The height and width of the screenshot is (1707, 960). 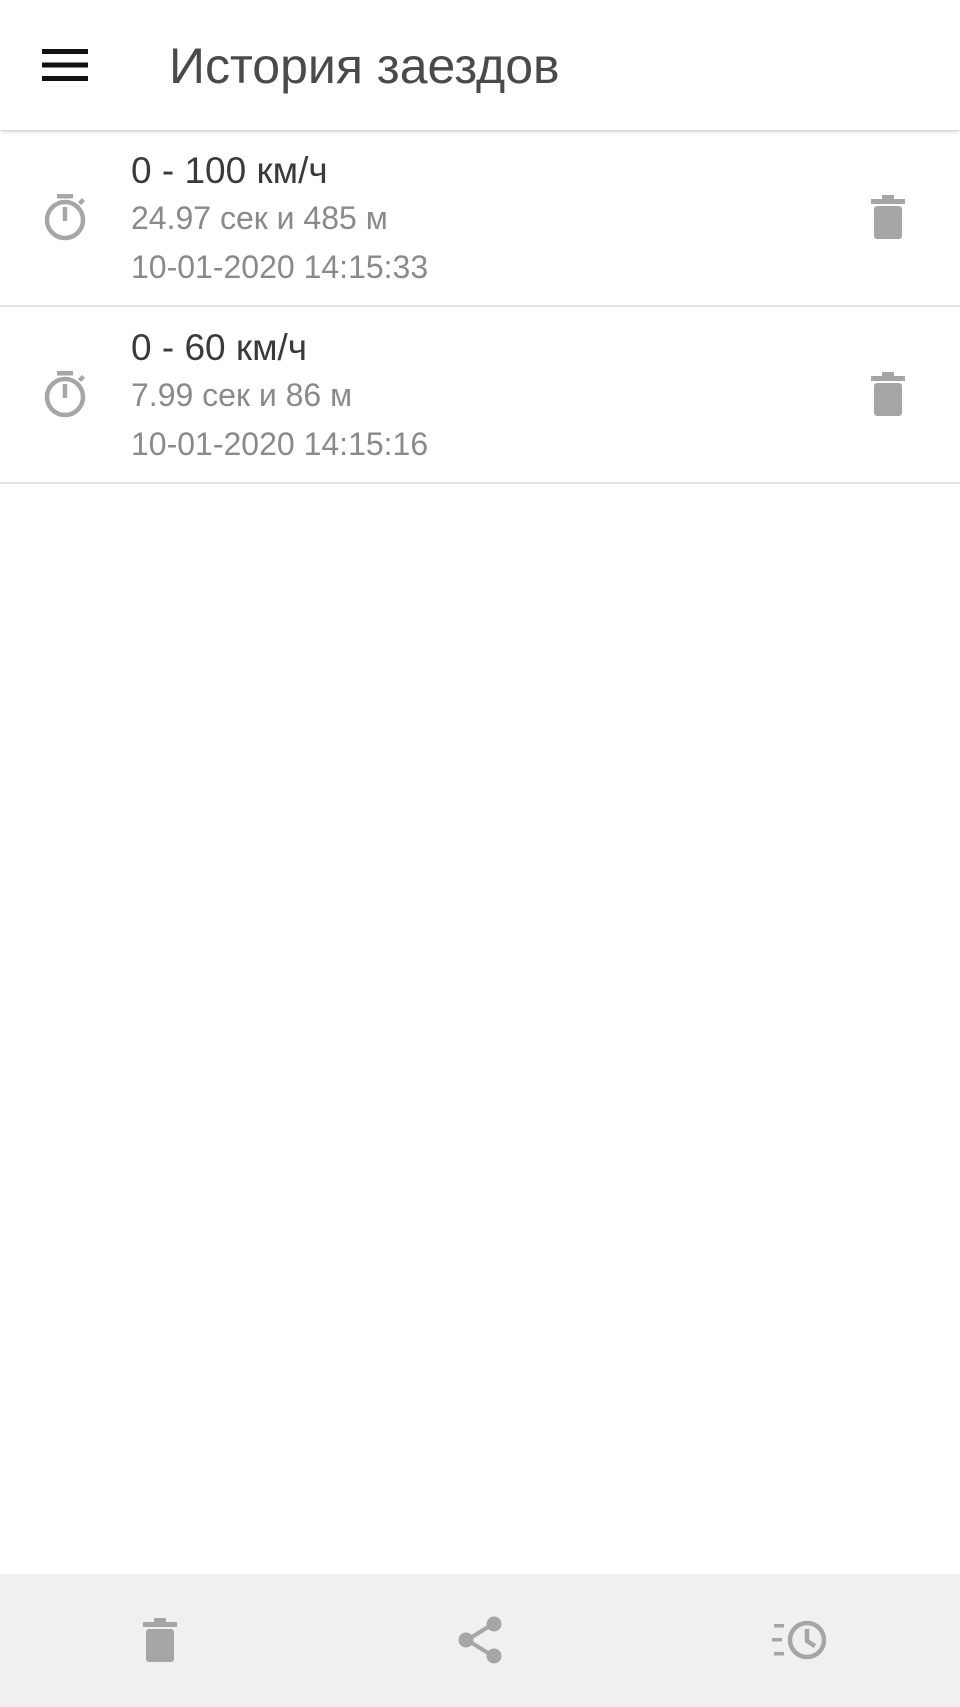 I want to click on run-result: 24.97 сек и 485 м, so click(x=259, y=218).